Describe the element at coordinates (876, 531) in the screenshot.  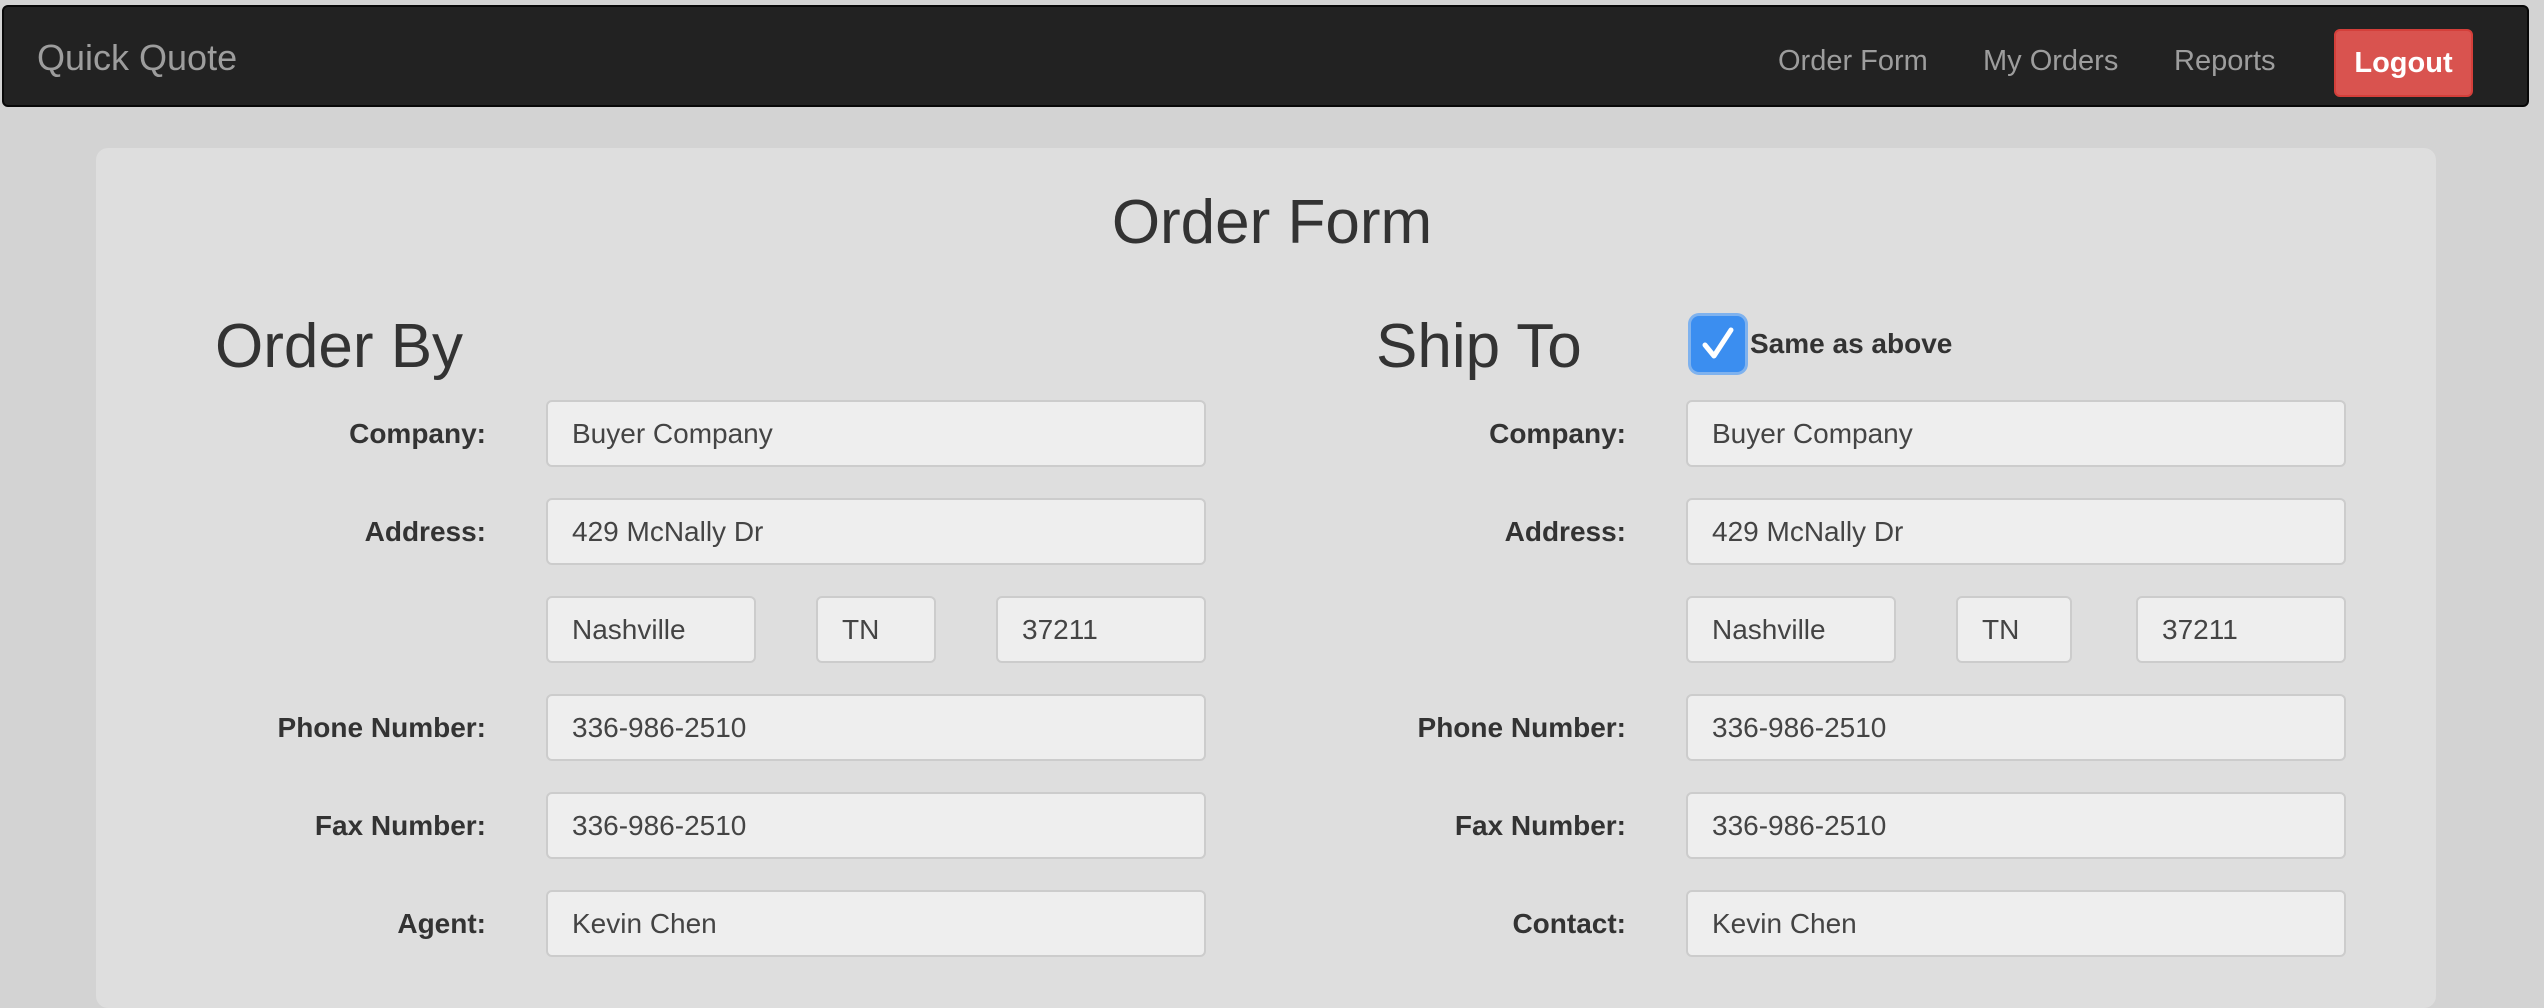
I see `order-by-address-input` at that location.